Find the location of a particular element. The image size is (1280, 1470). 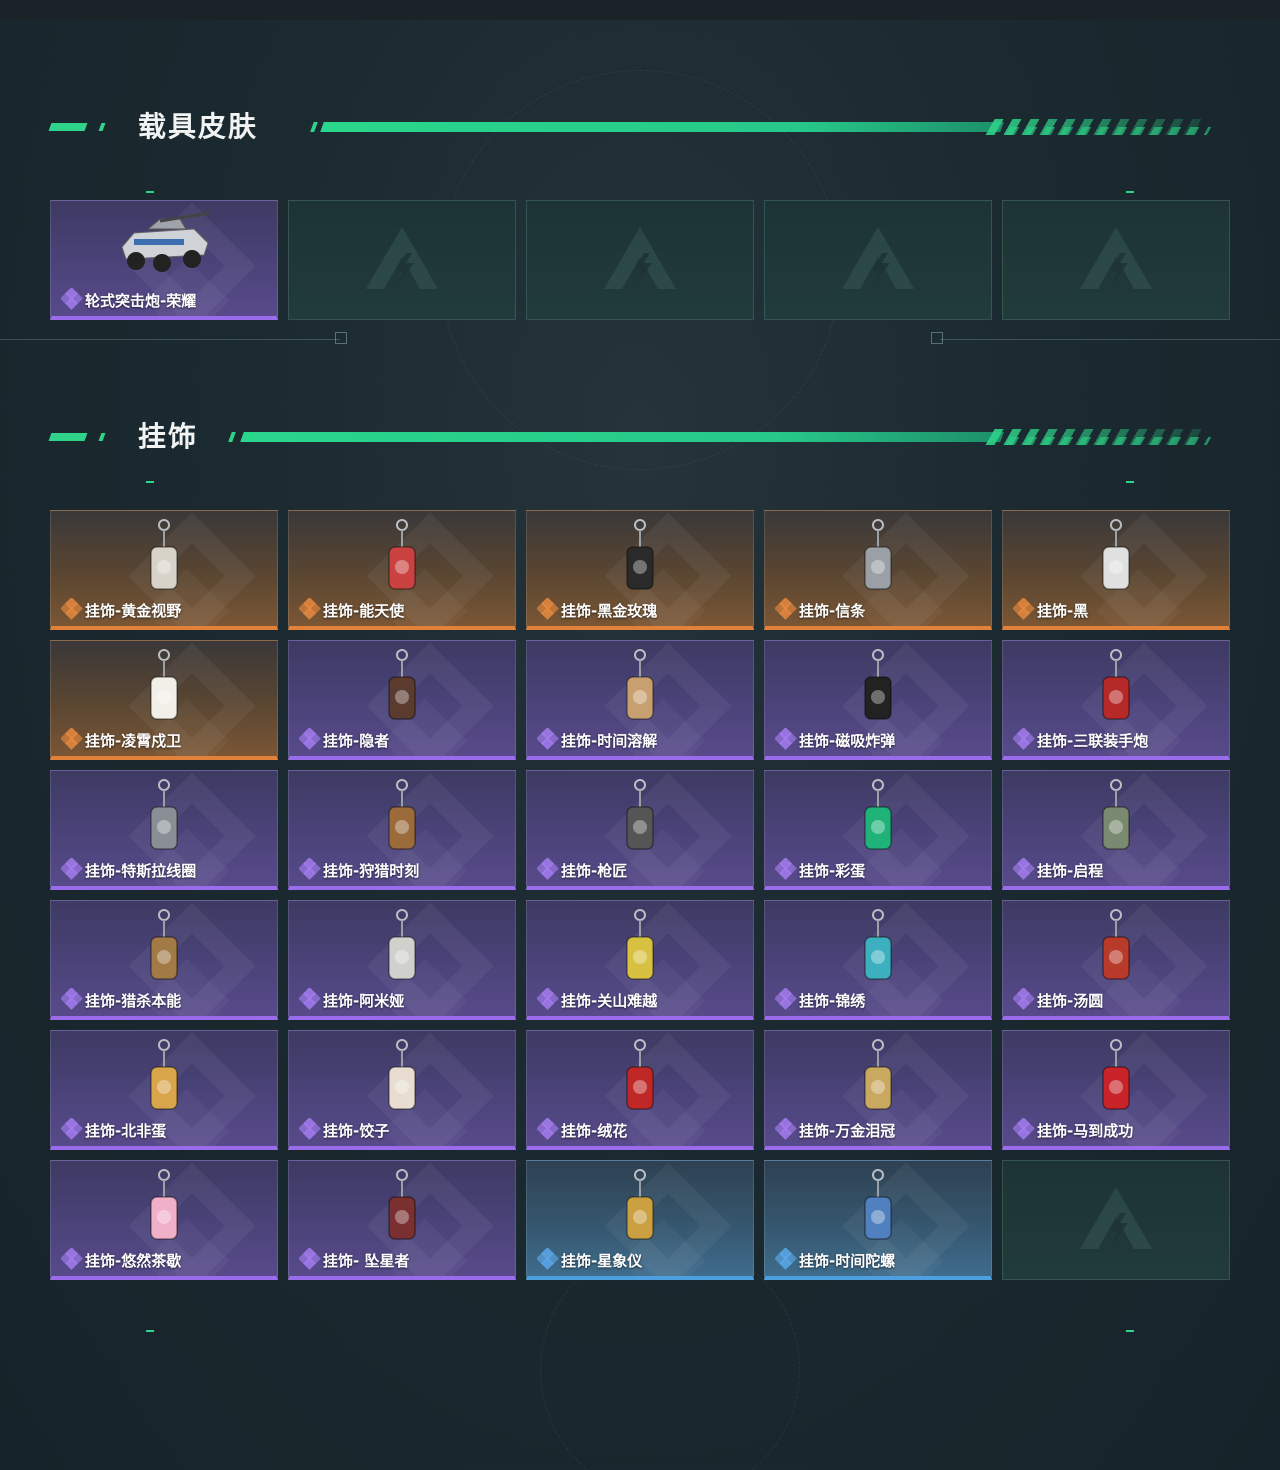

charm-card: 挂饰-时间溶解 is located at coordinates (640, 700).